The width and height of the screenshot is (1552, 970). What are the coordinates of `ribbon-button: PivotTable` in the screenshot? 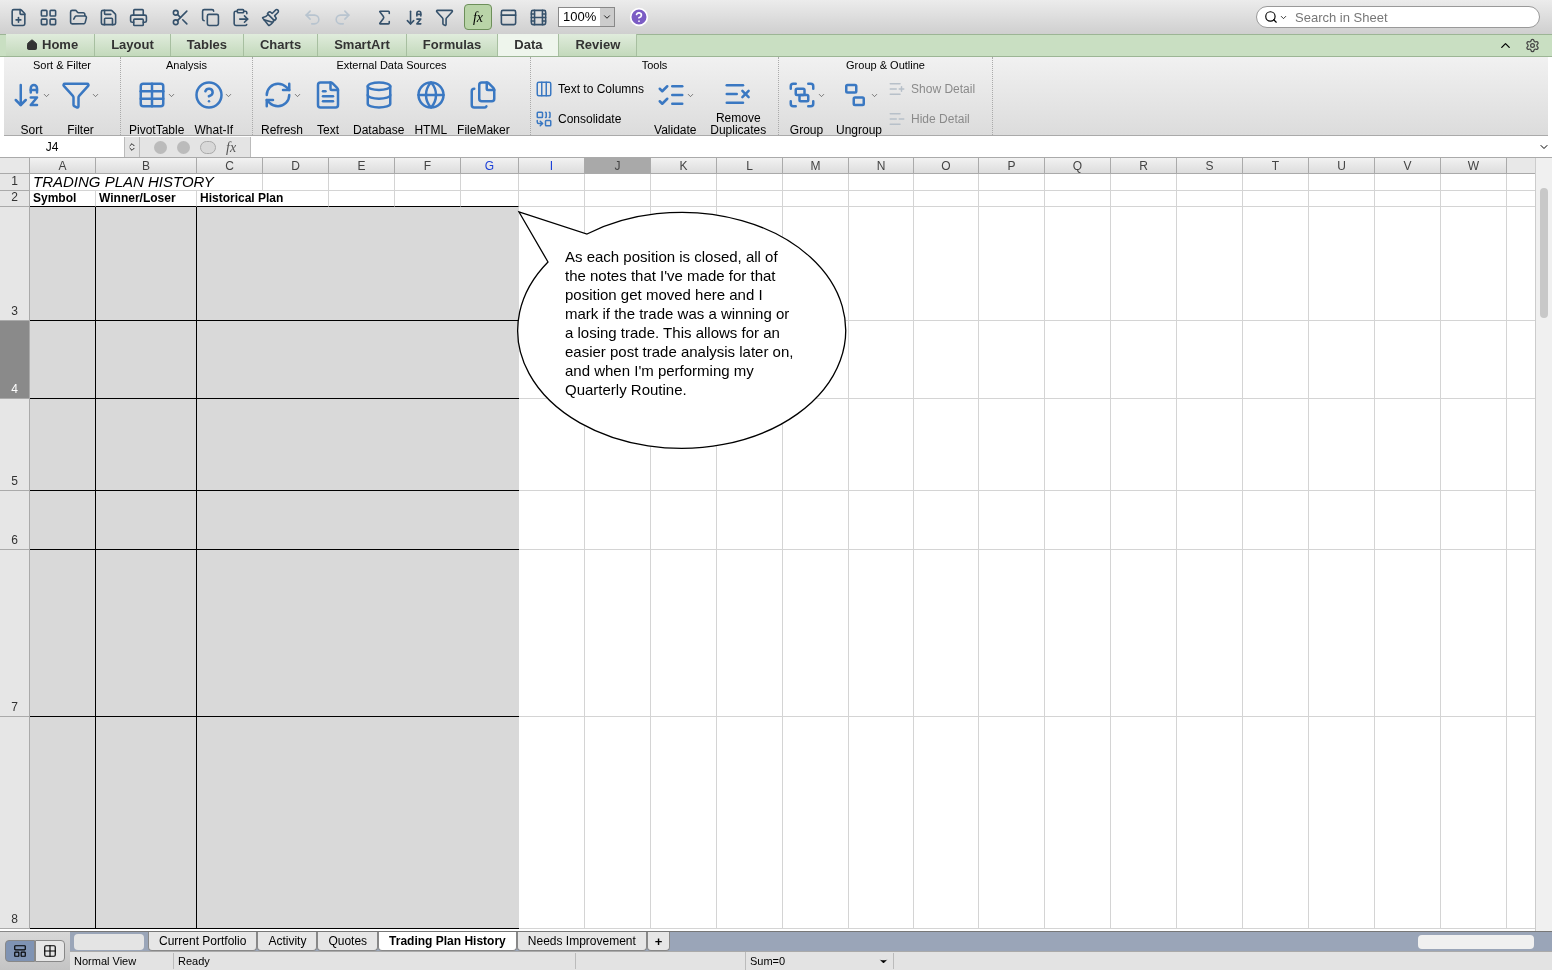 It's located at (157, 105).